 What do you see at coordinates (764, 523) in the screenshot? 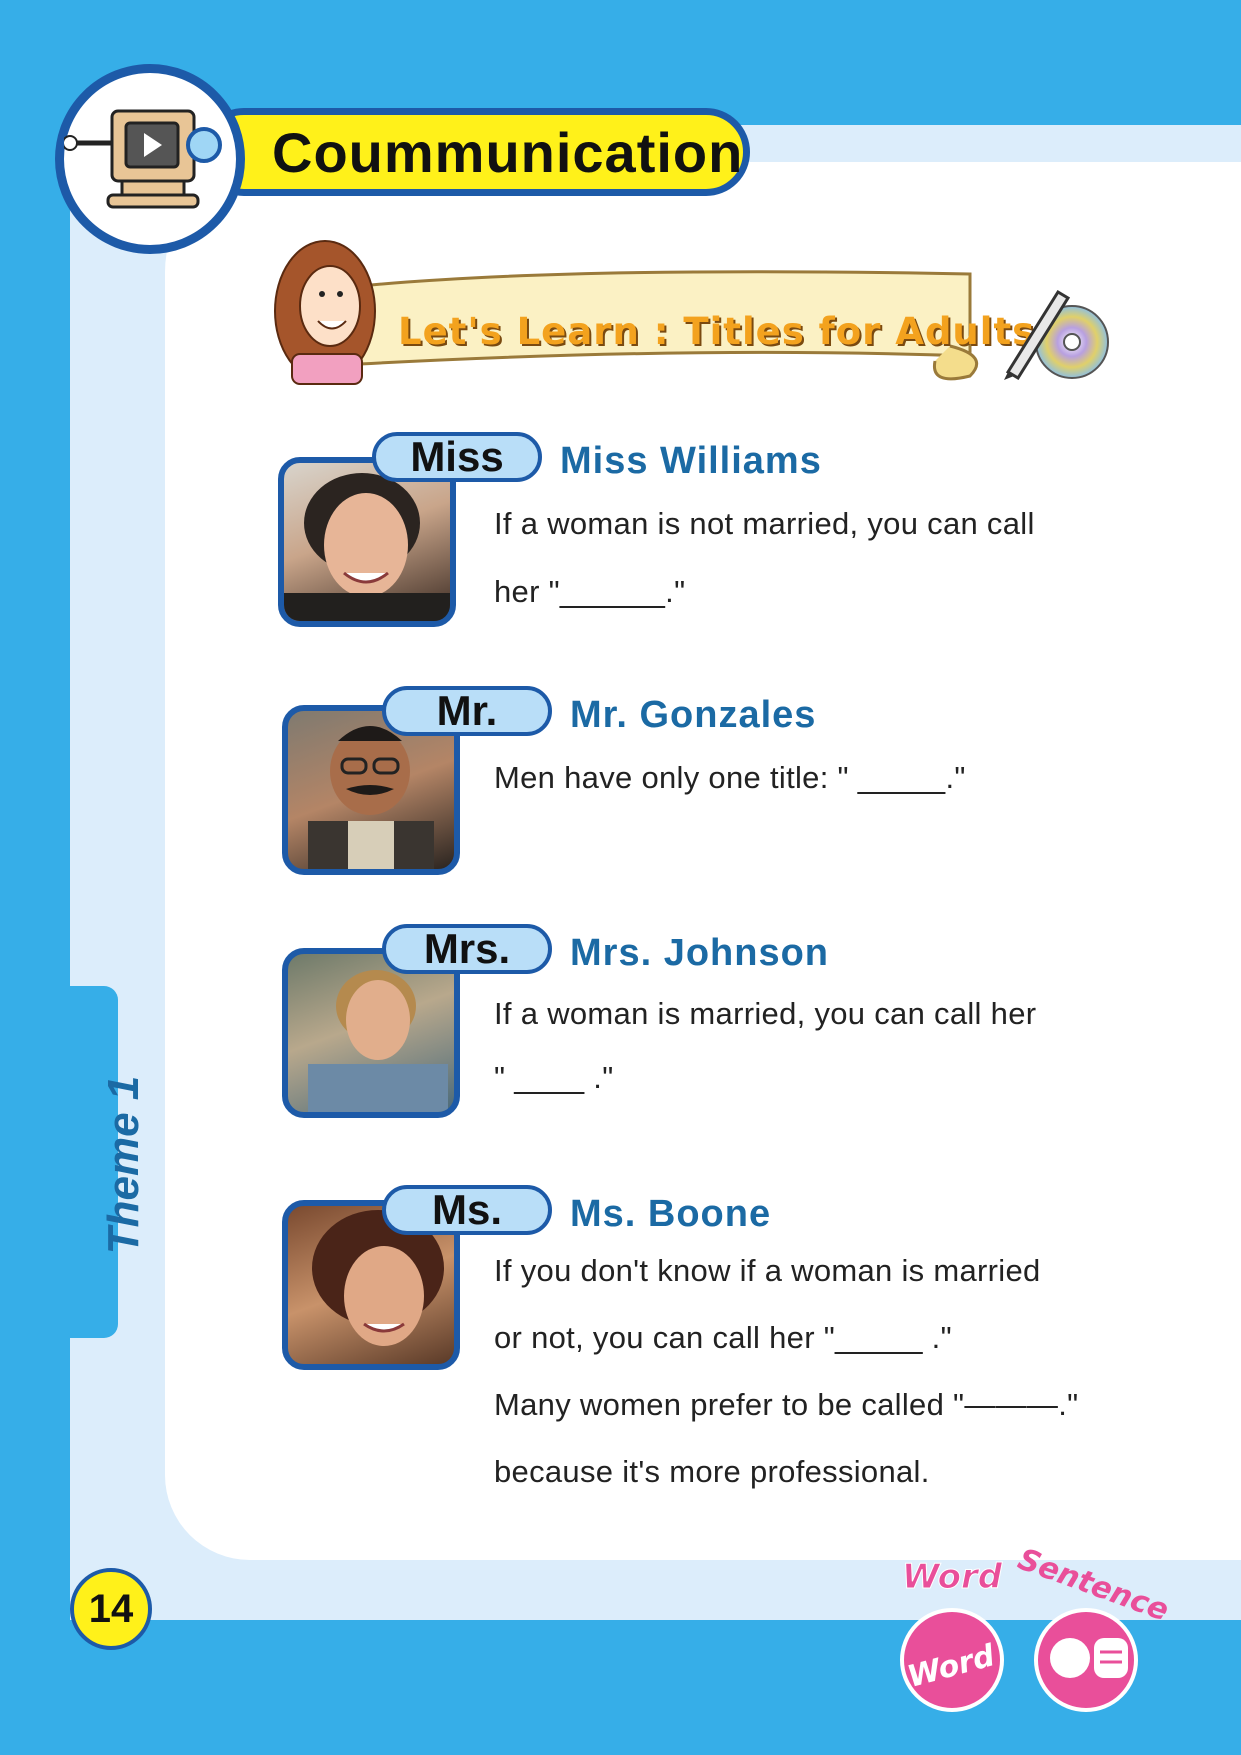
I see `entry-text-line: If a woman is not married, you can call` at bounding box center [764, 523].